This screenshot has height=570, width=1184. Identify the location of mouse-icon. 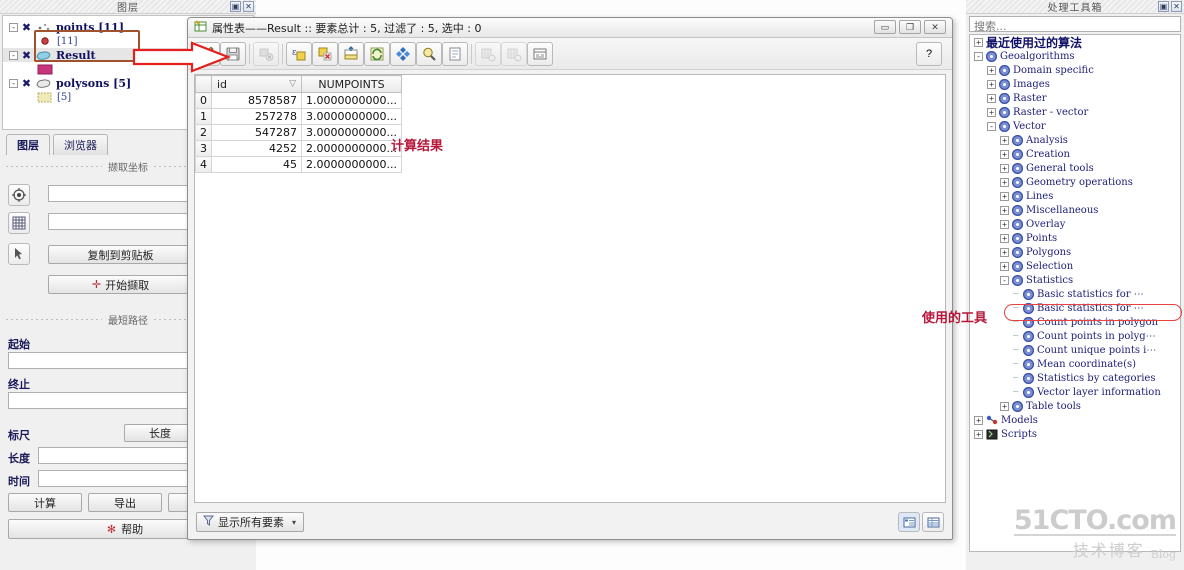
(19, 254).